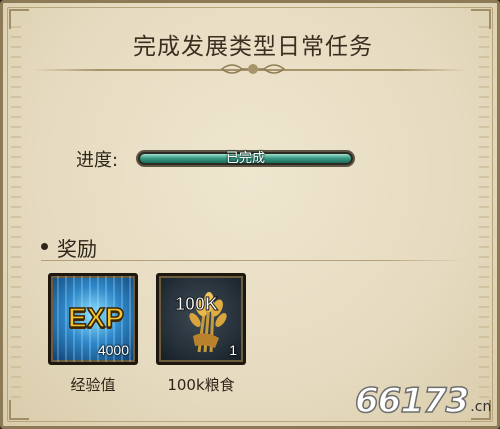 The width and height of the screenshot is (500, 429). What do you see at coordinates (201, 385) in the screenshot?
I see `reward-name-grain: 100k粮食` at bounding box center [201, 385].